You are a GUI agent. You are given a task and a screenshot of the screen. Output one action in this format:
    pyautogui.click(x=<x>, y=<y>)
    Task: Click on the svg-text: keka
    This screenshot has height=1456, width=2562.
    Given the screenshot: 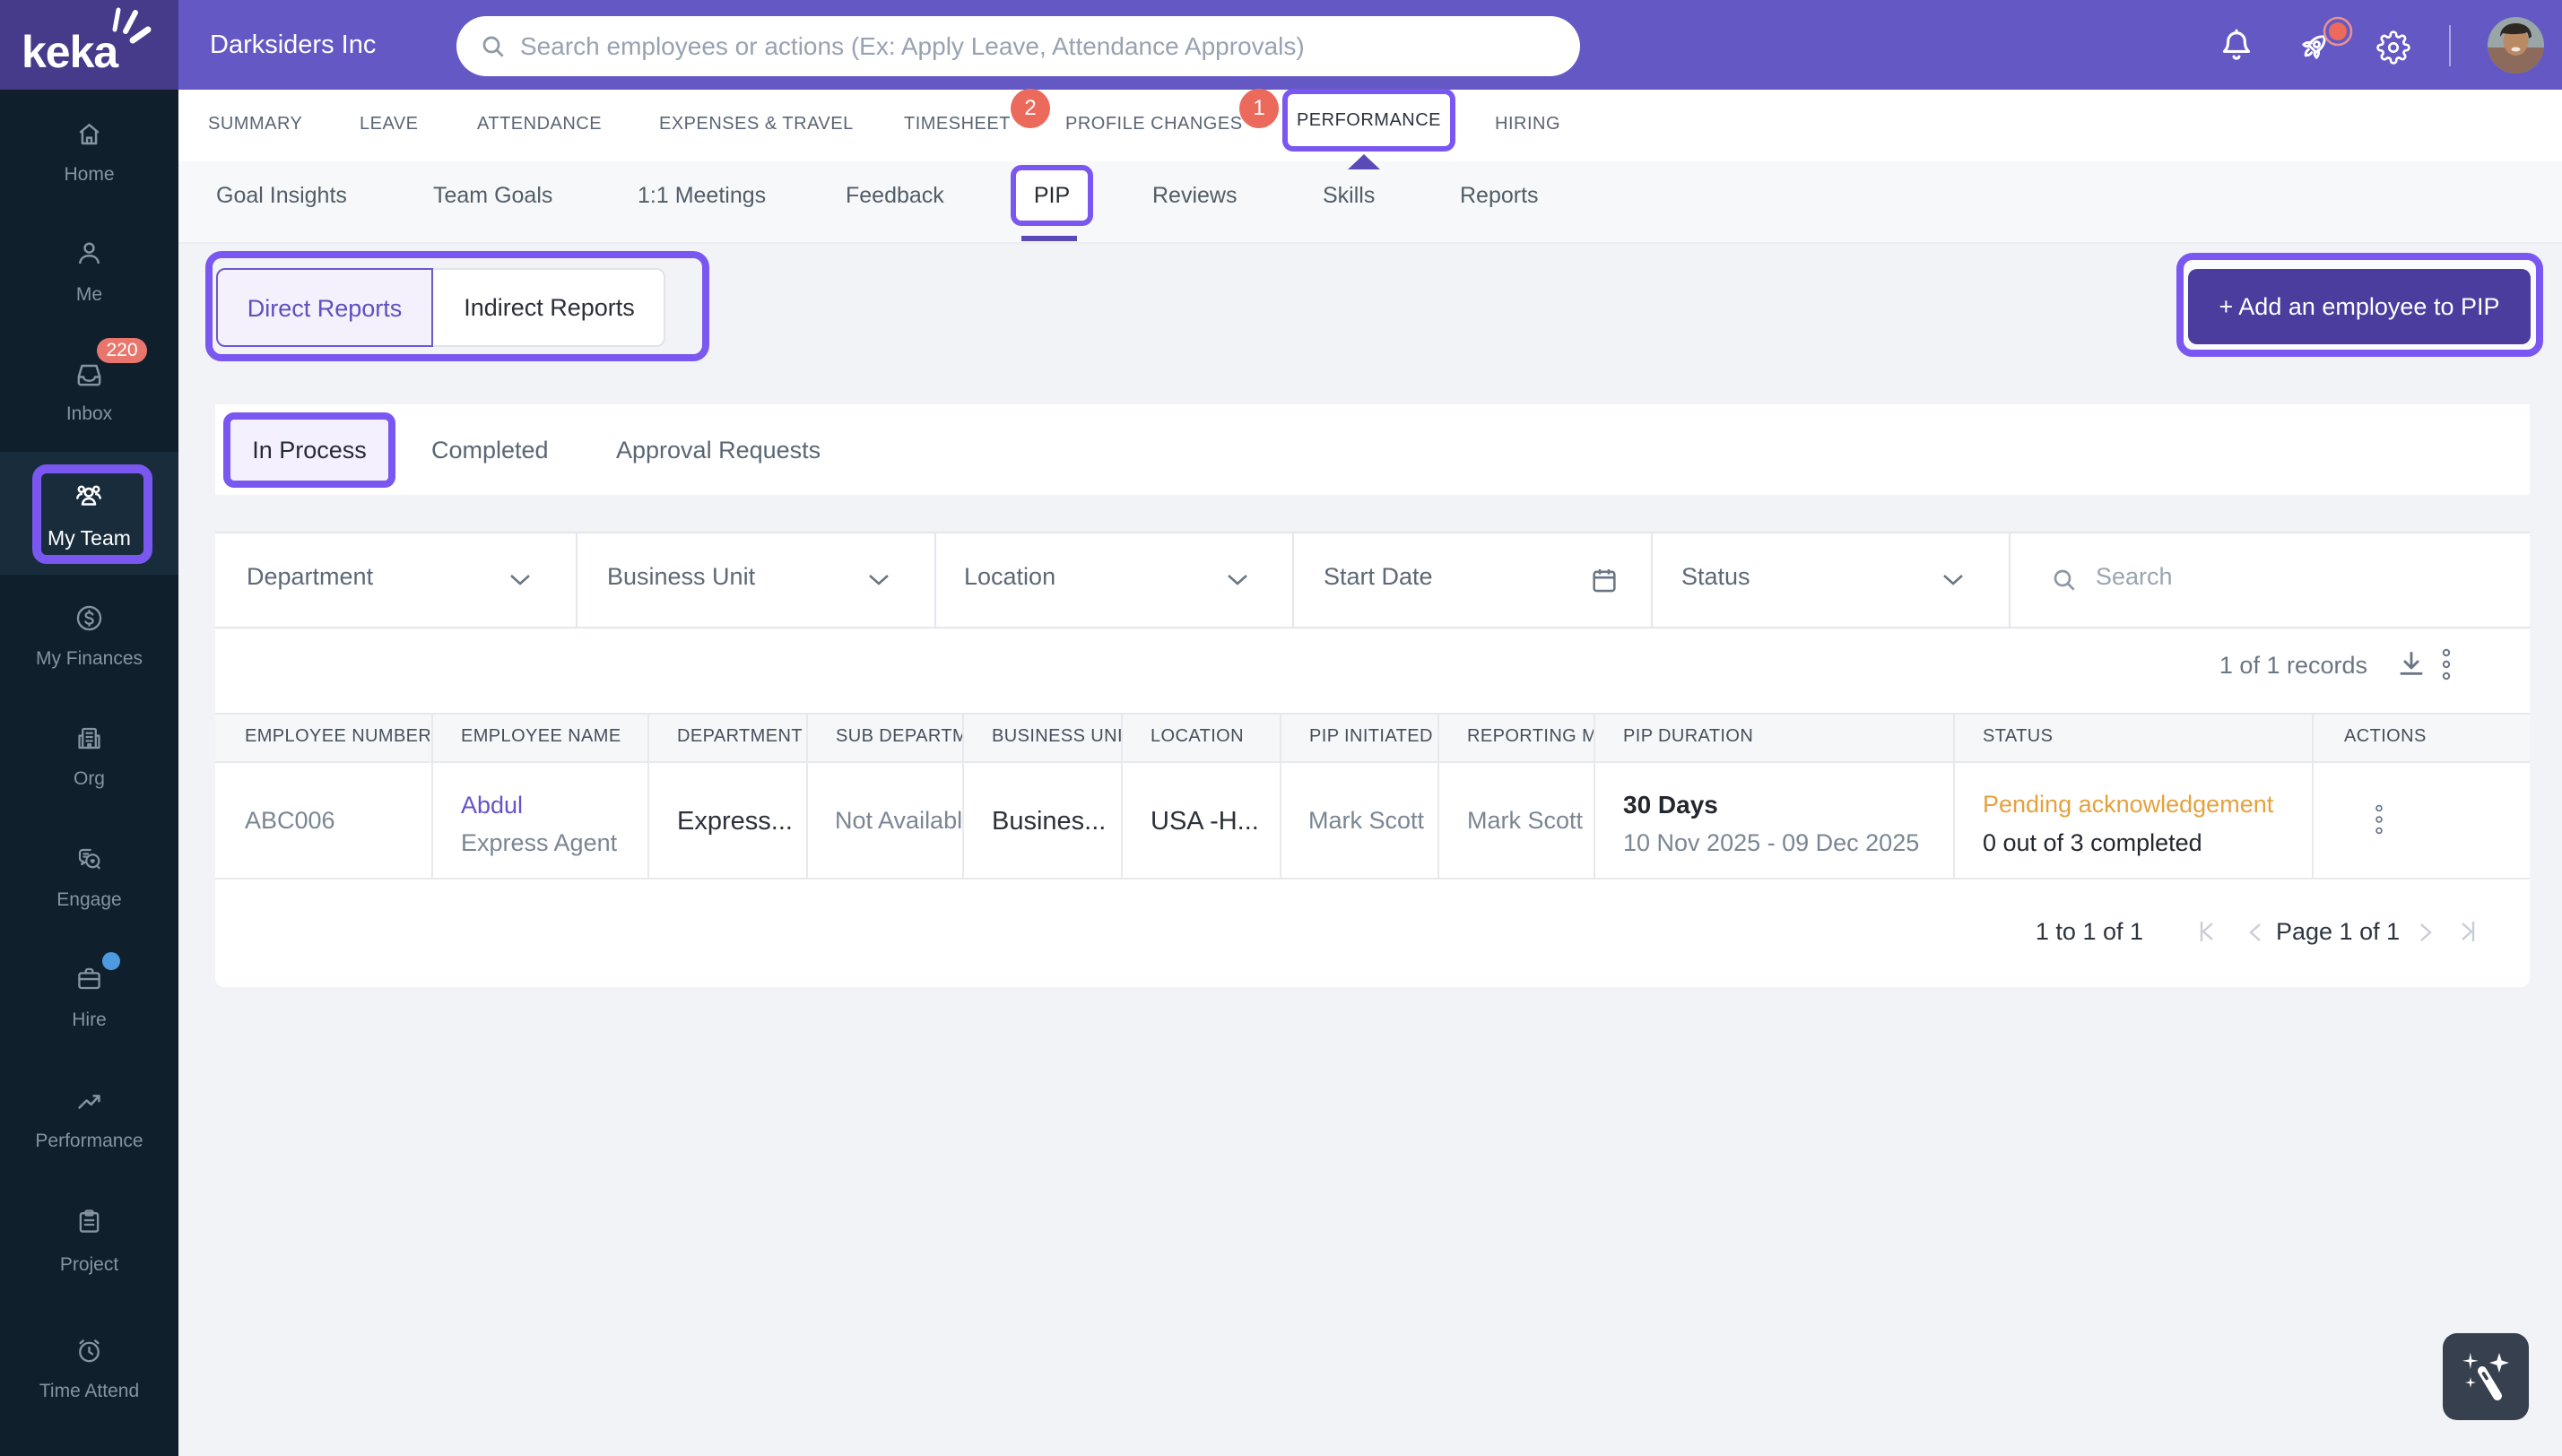 What is the action you would take?
    pyautogui.click(x=70, y=52)
    